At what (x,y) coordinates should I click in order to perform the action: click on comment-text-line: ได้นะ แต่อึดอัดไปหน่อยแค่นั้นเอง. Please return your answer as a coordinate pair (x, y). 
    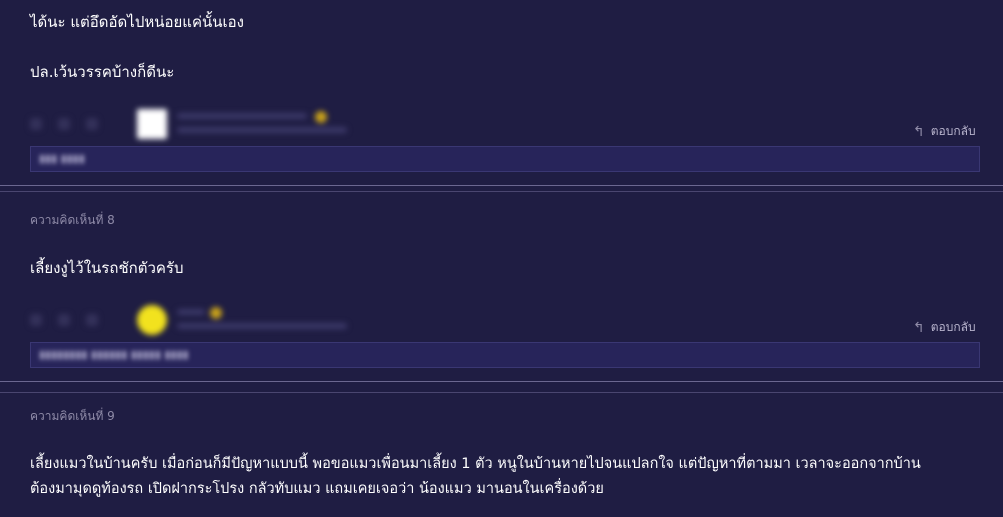
    Looking at the image, I should click on (137, 22).